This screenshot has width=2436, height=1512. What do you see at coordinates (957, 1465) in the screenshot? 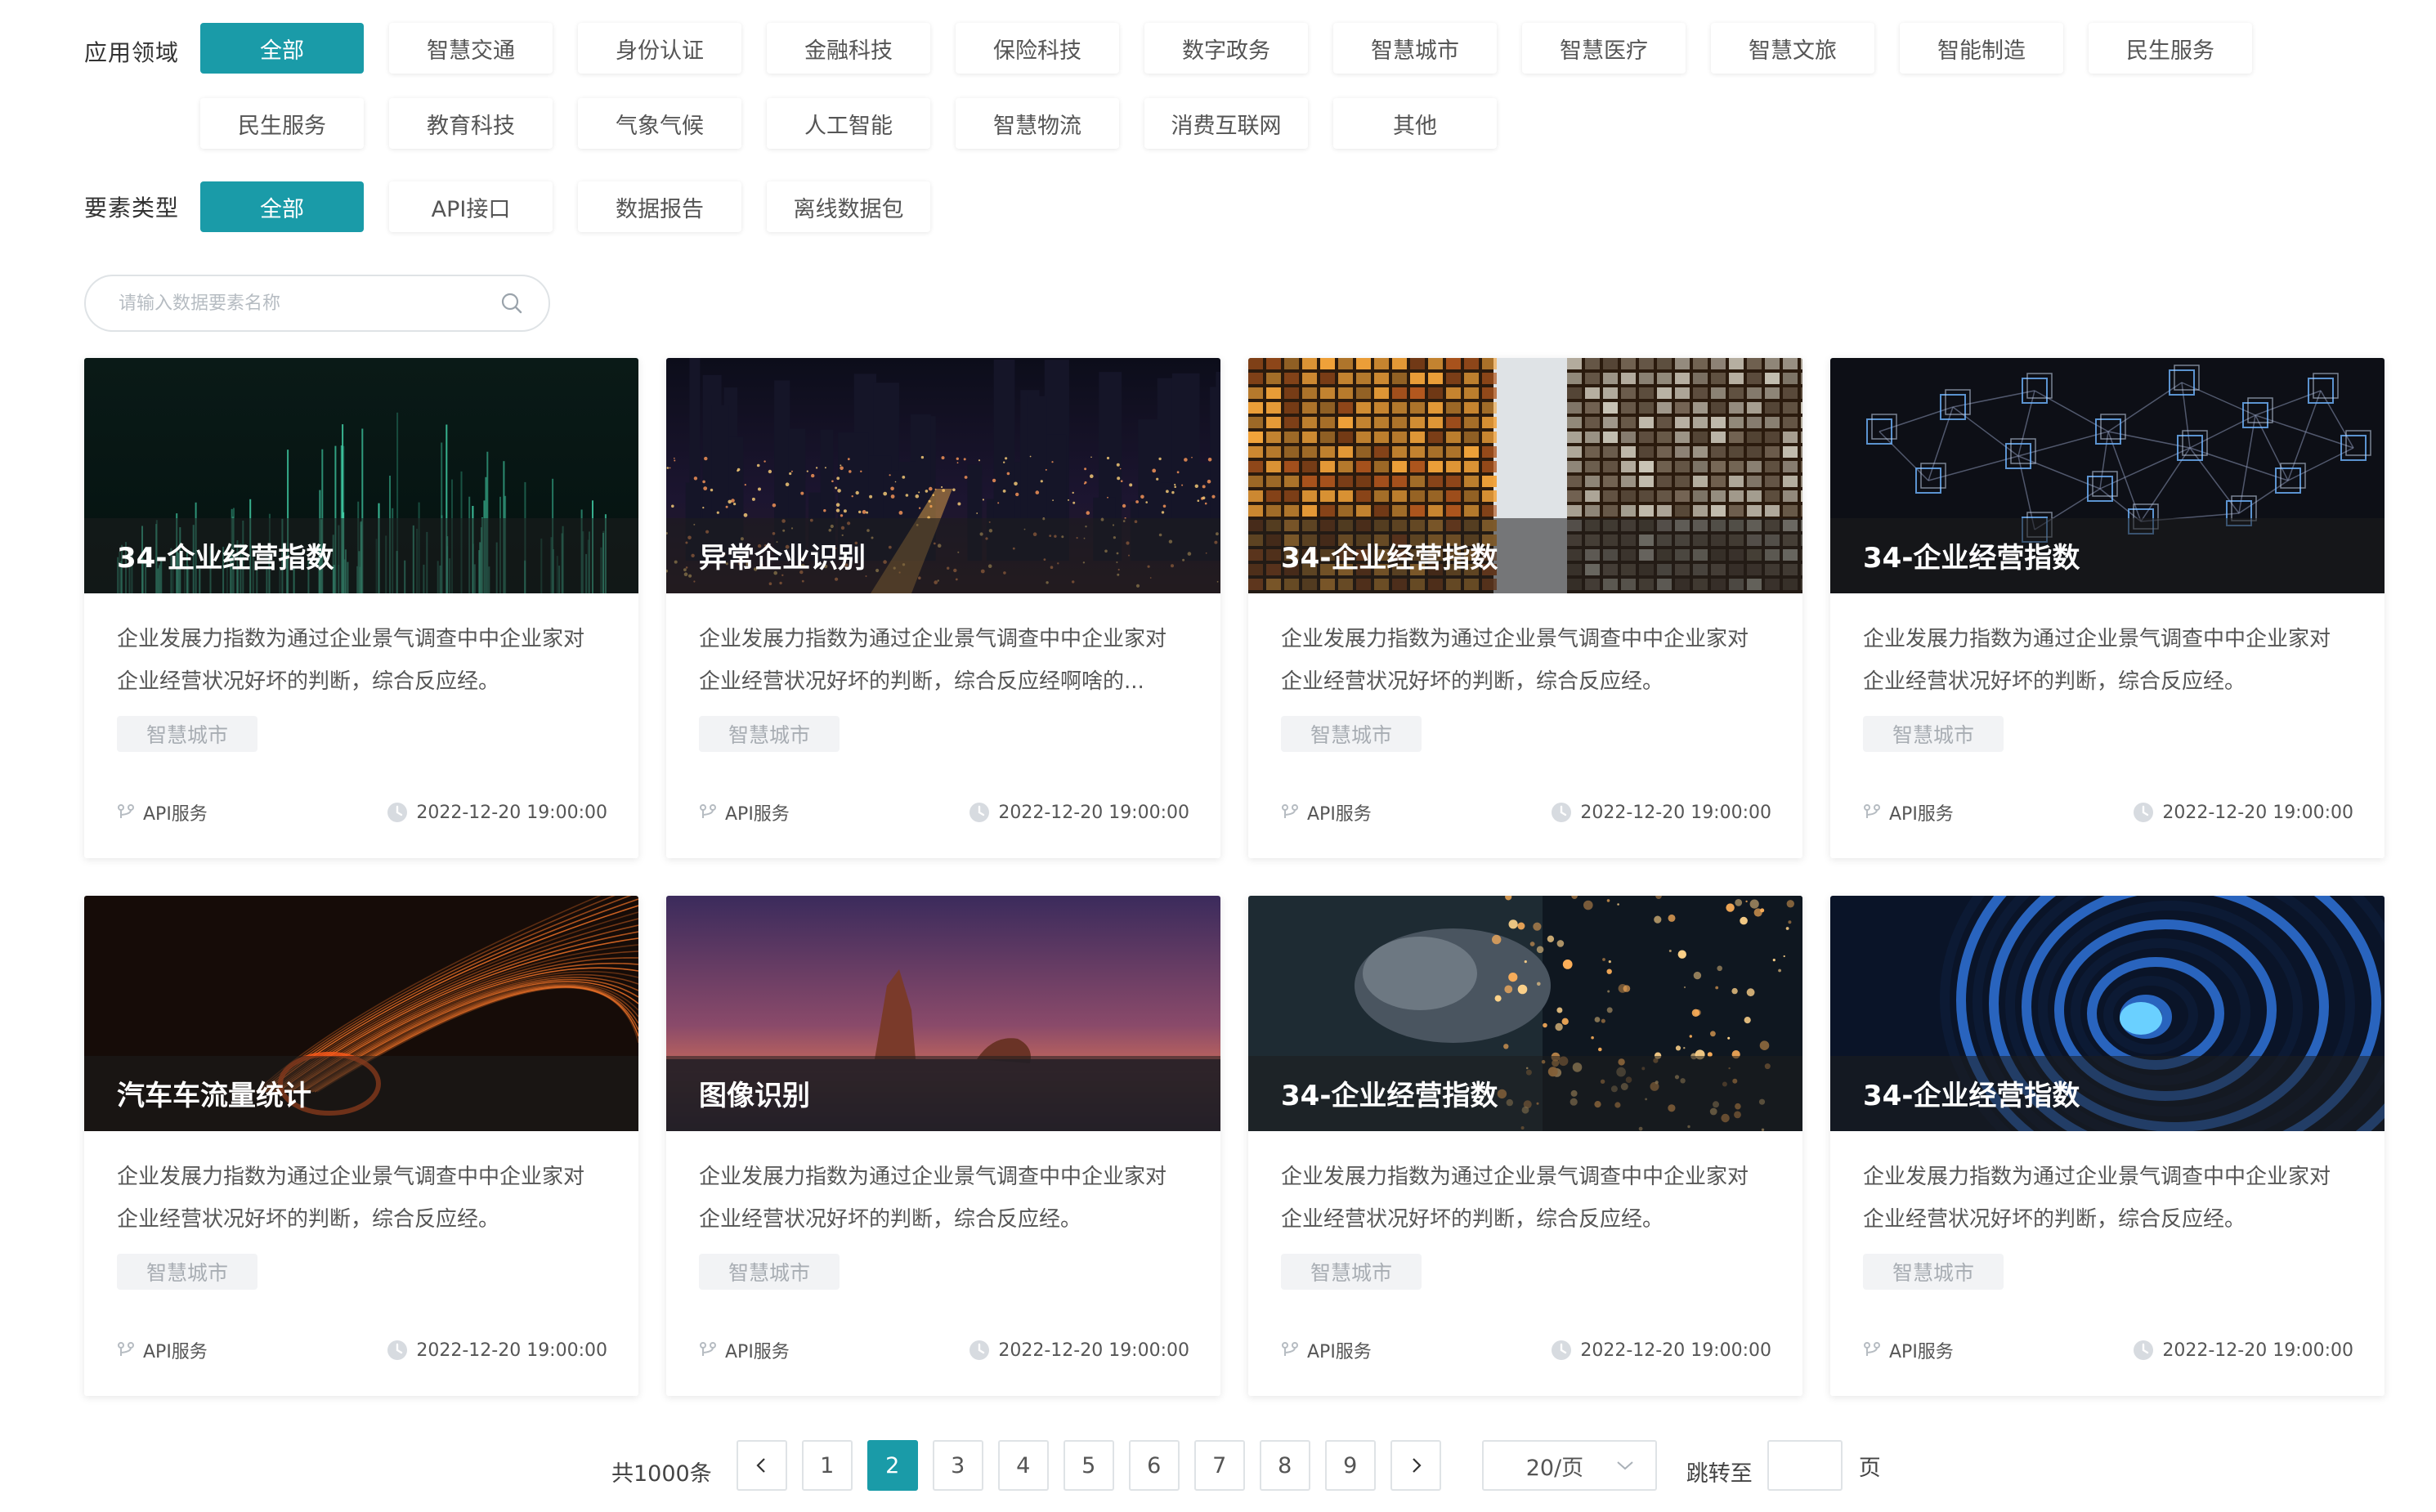
I see `page-number-button: 3` at bounding box center [957, 1465].